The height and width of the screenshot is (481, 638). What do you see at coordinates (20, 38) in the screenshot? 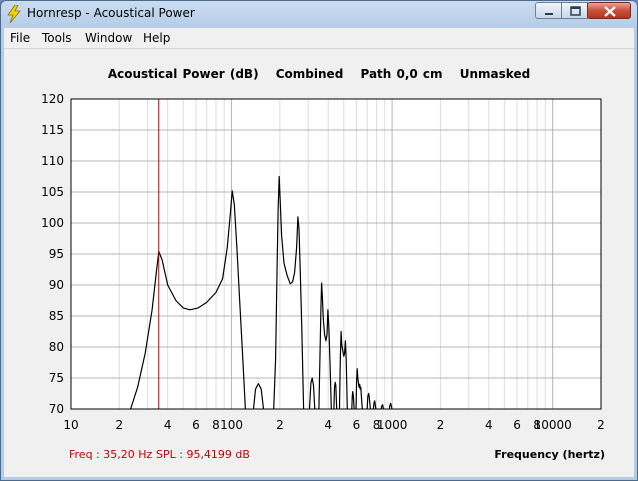
I see `menu-file: File` at bounding box center [20, 38].